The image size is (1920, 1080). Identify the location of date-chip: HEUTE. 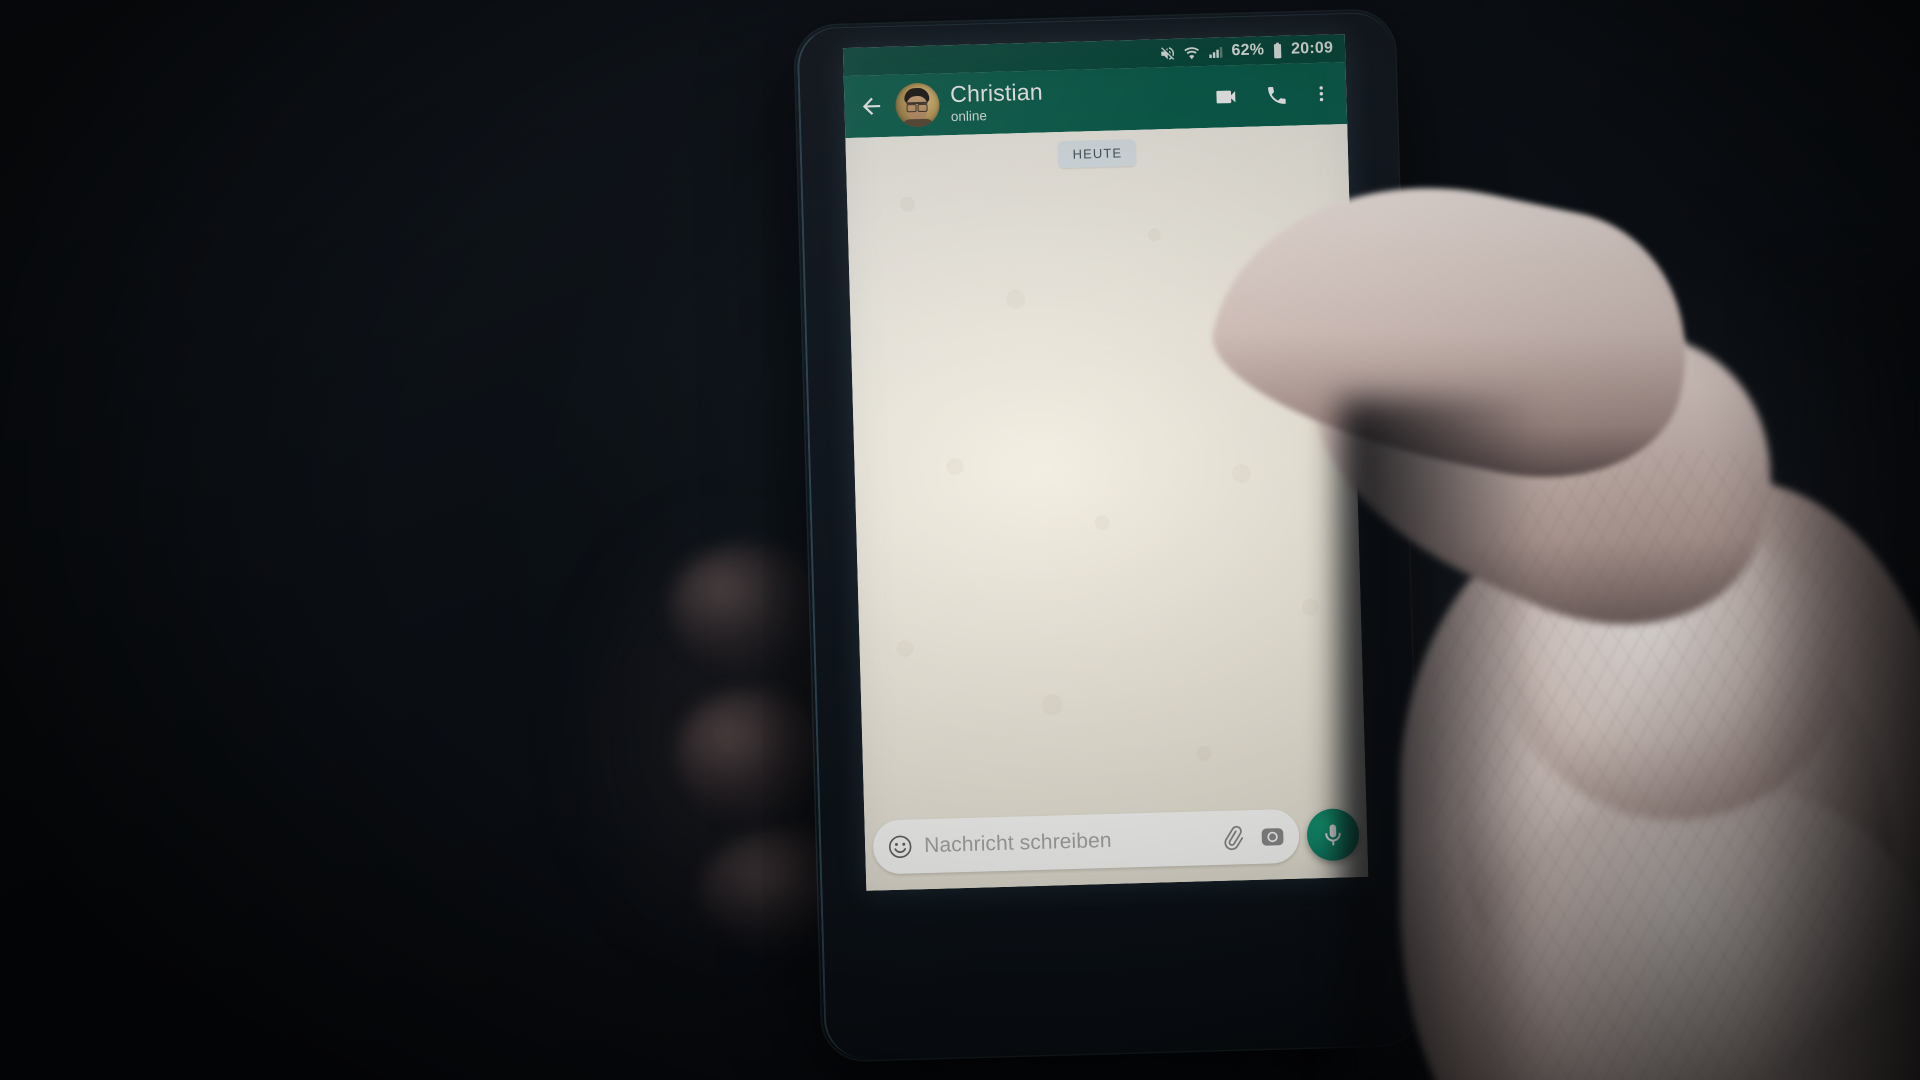
(1097, 153).